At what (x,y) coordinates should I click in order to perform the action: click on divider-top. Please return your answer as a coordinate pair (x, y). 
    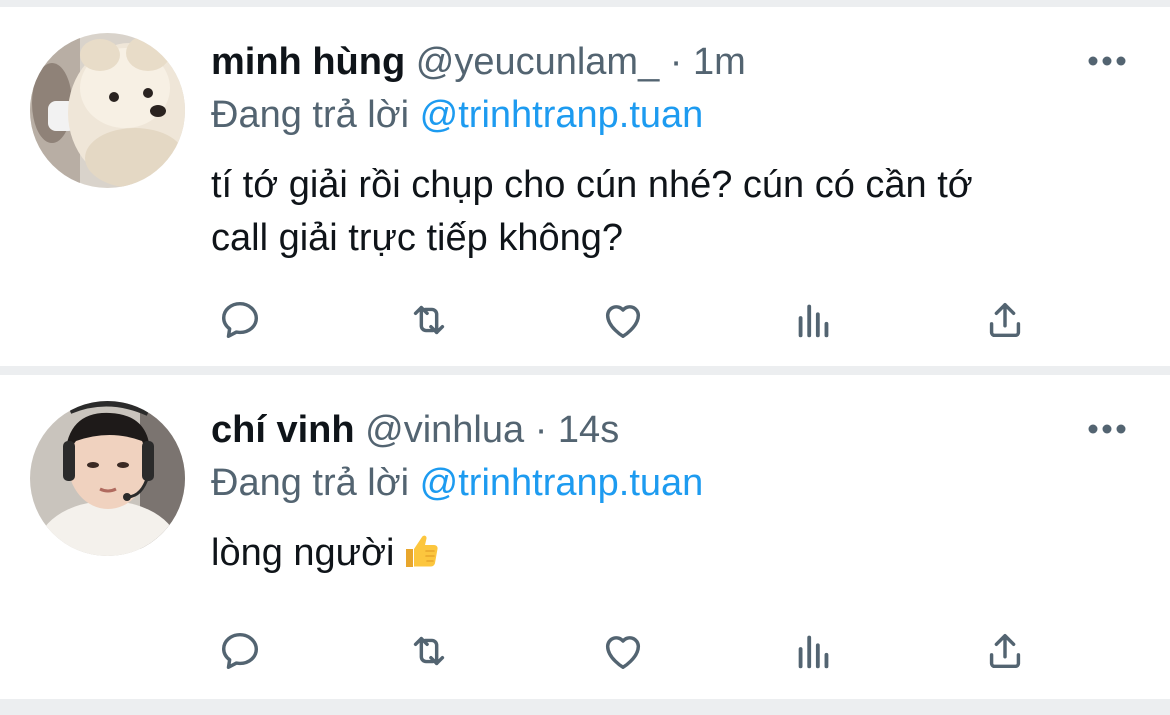
    Looking at the image, I should click on (585, 3).